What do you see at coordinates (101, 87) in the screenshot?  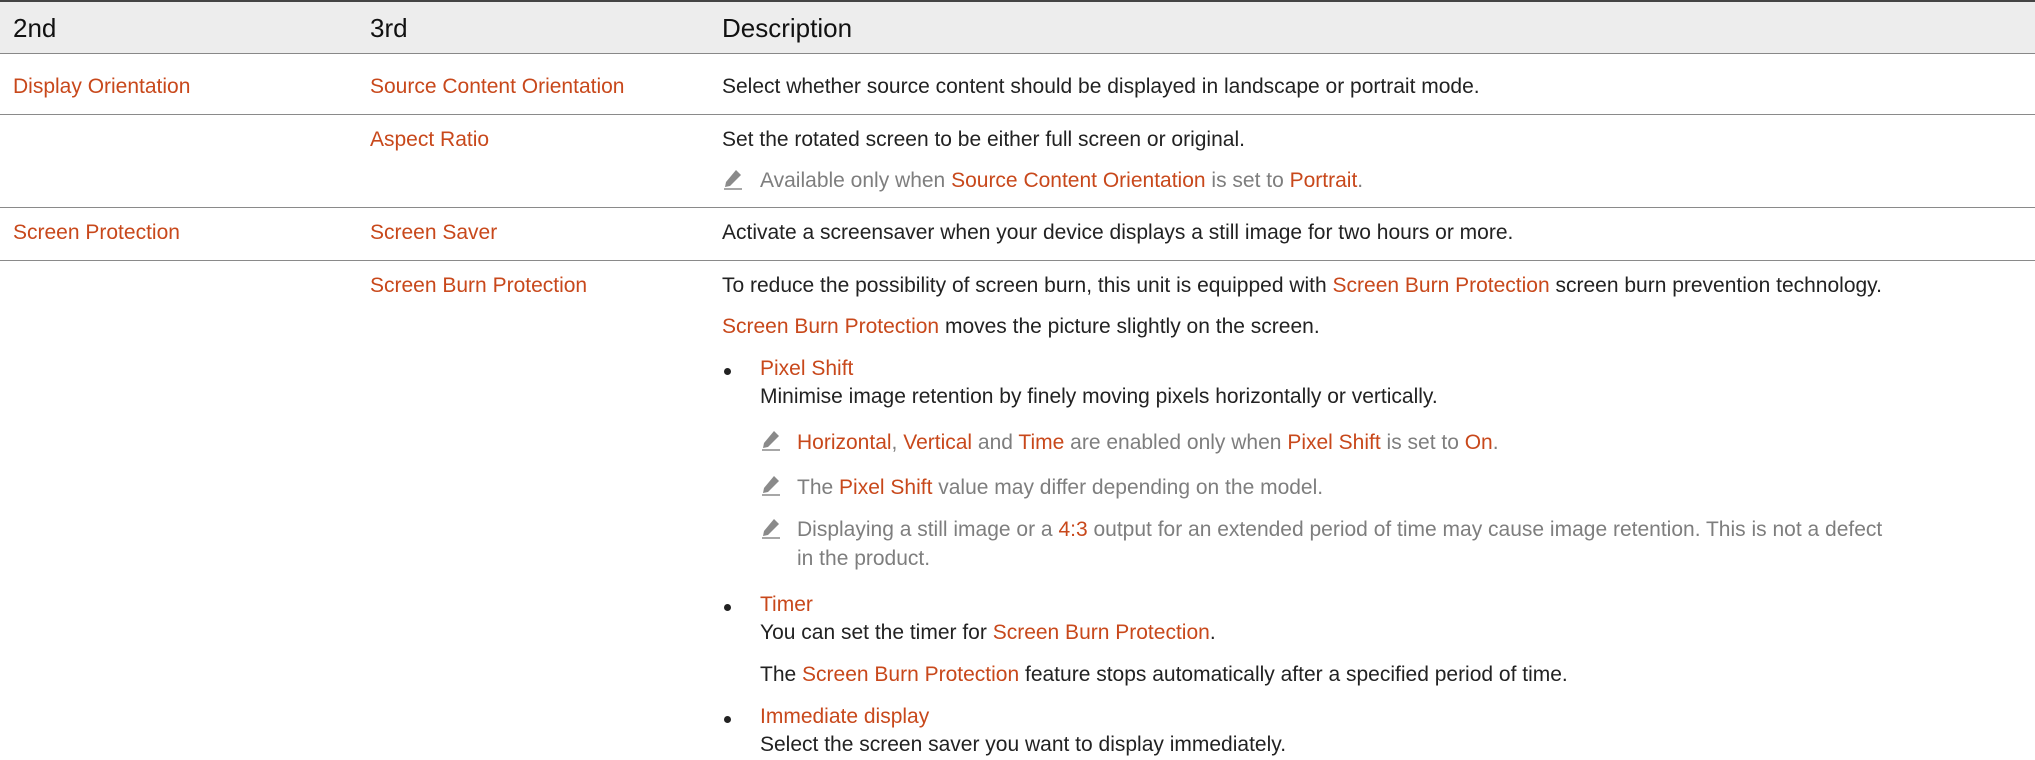 I see `link-display-orientation: Display Orientation` at bounding box center [101, 87].